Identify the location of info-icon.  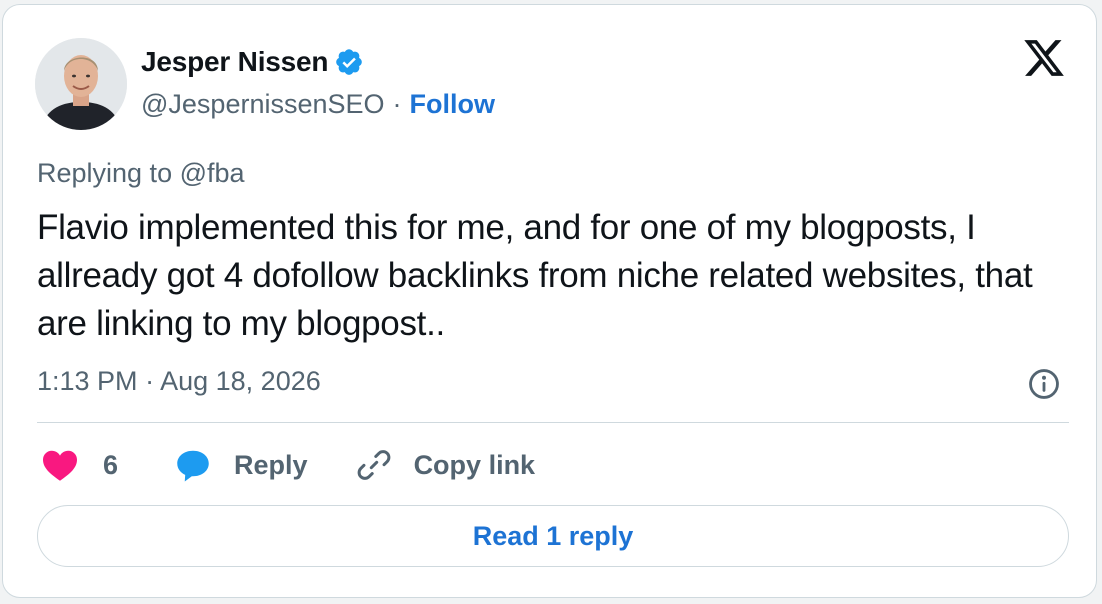
(1044, 384).